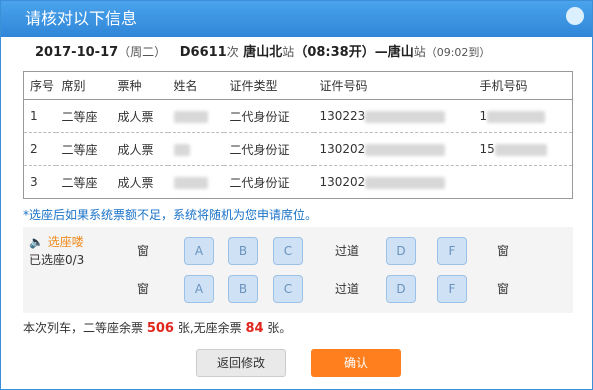 This screenshot has width=593, height=390. Describe the element at coordinates (458, 52) in the screenshot. I see `arrive-time: （09:02到）` at that location.